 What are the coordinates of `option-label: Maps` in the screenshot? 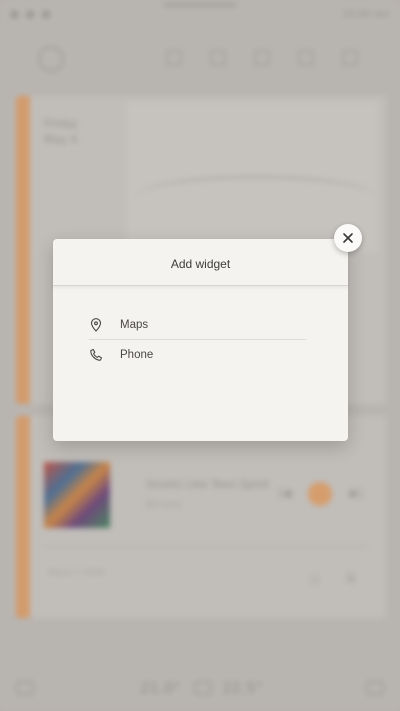 It's located at (134, 325).